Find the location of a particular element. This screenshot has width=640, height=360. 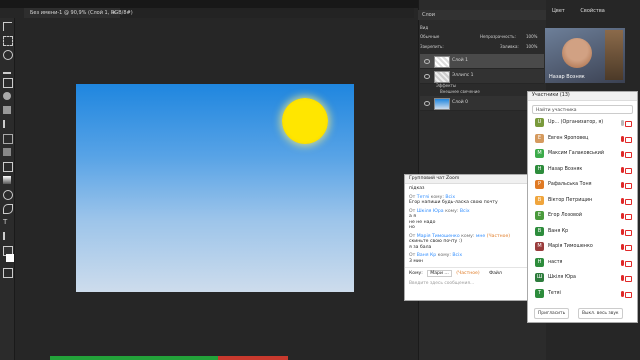

eyedropper-icon is located at coordinates (7, 96).